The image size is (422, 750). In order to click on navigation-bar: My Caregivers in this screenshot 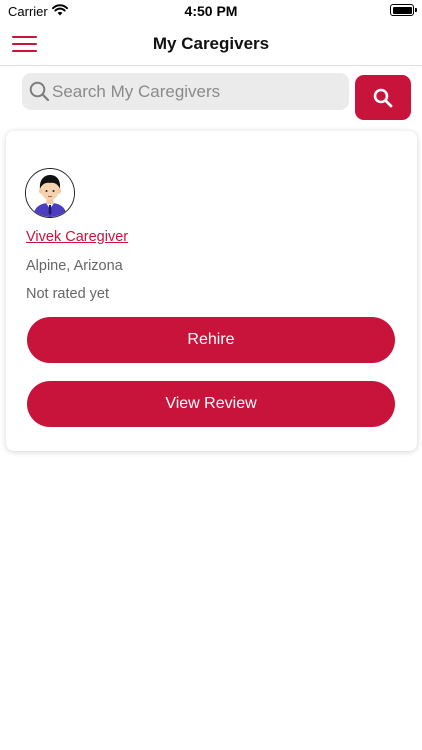, I will do `click(211, 44)`.